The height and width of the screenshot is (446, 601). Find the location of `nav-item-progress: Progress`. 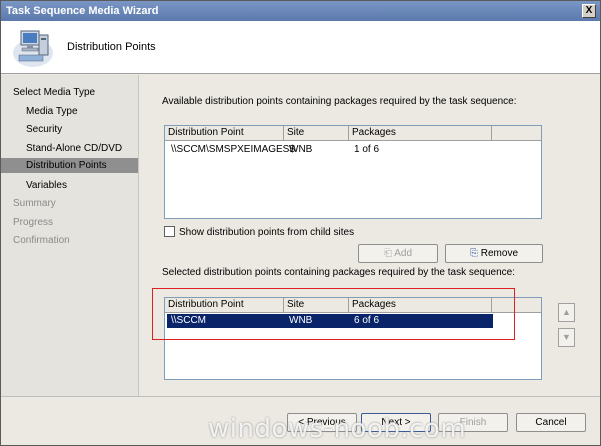

nav-item-progress: Progress is located at coordinates (33, 222).